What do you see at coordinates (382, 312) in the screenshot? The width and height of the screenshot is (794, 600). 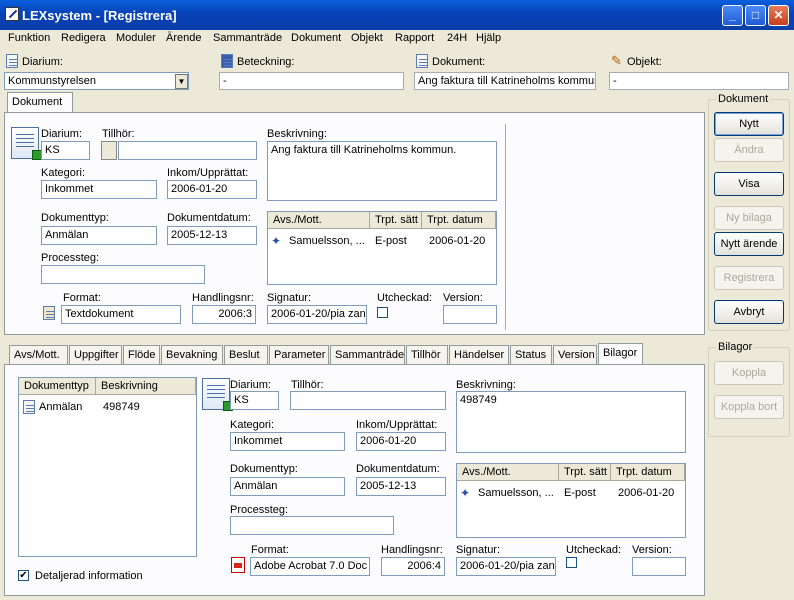 I see `doc-utcheckad-checkbox` at bounding box center [382, 312].